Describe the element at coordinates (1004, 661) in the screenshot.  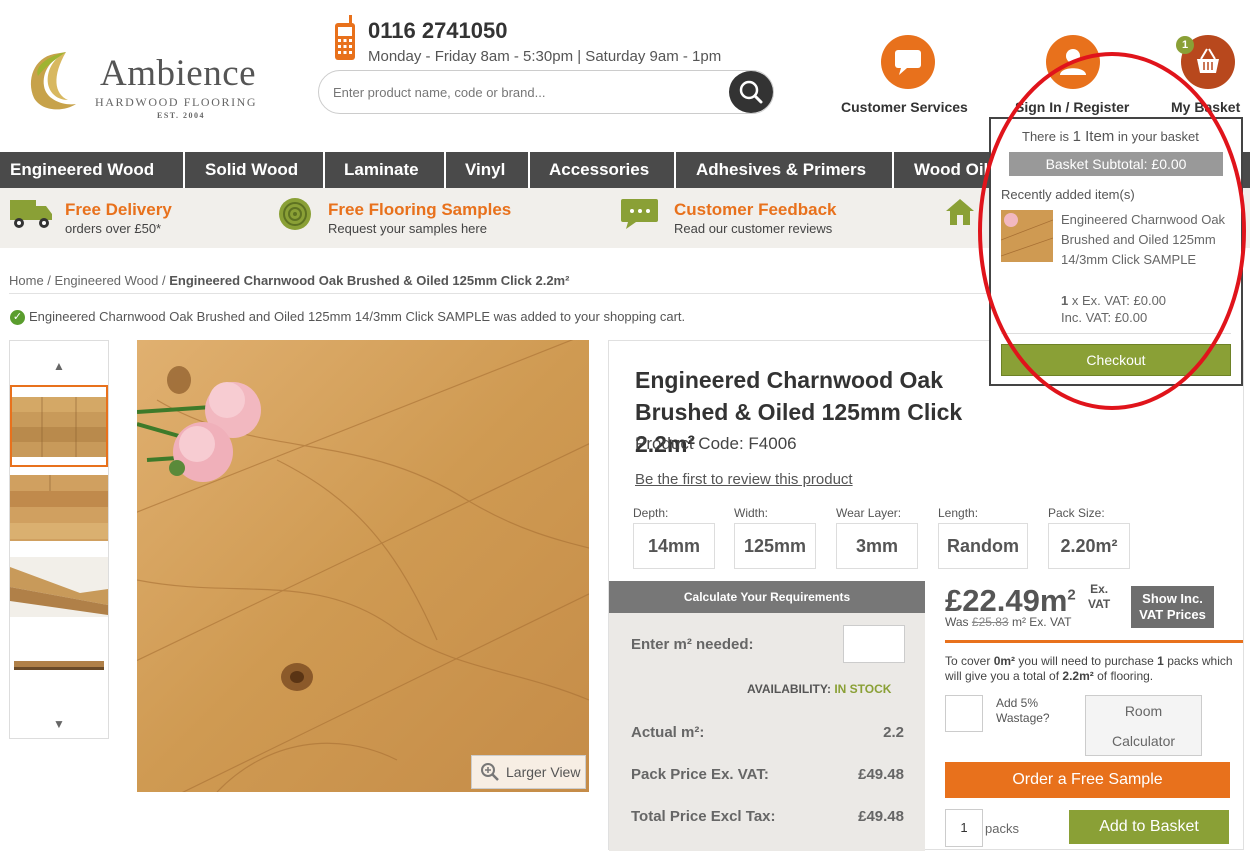
I see `cover-m2: 0m²` at that location.